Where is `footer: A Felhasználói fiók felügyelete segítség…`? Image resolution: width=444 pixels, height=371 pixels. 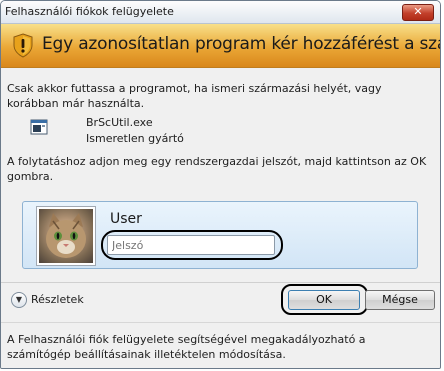
footer: A Felhasználói fiók felügyelete segítség… is located at coordinates (220, 345).